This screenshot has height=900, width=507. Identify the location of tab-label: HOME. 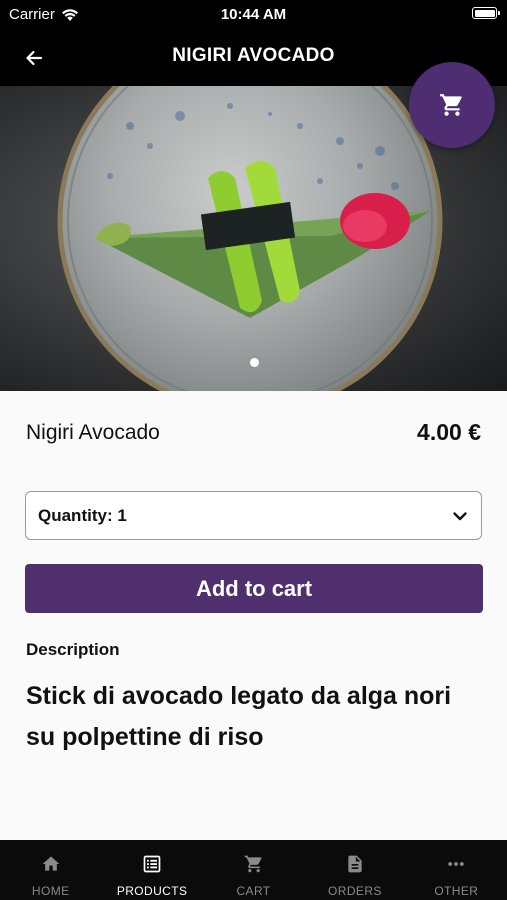
(50, 891).